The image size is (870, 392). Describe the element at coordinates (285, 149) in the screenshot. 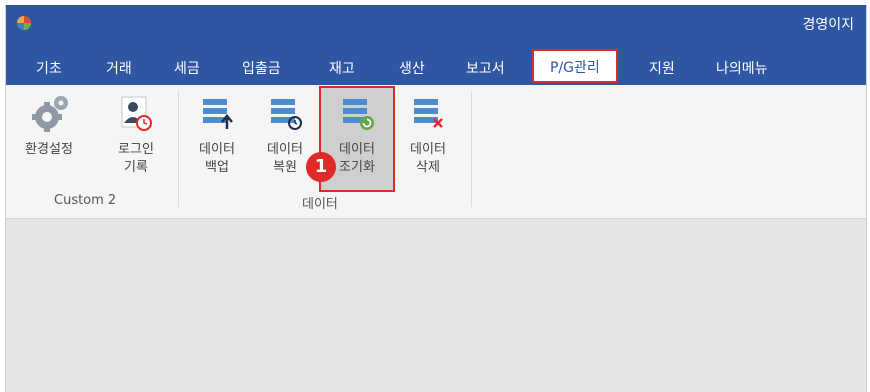

I see `data-restore-label-1: 데이터` at that location.